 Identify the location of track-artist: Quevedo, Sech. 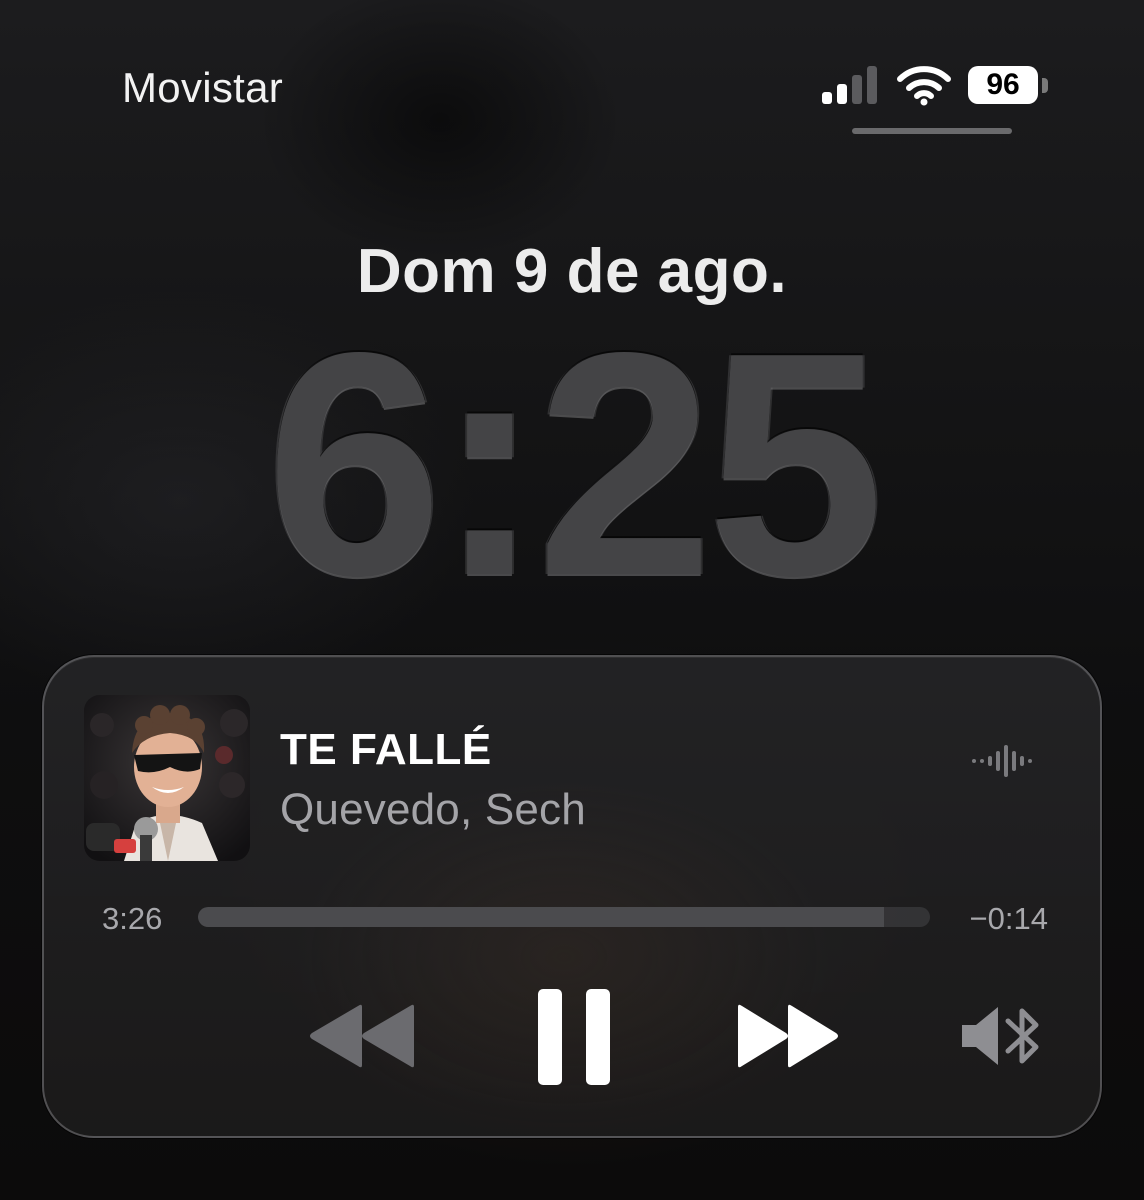
(433, 810).